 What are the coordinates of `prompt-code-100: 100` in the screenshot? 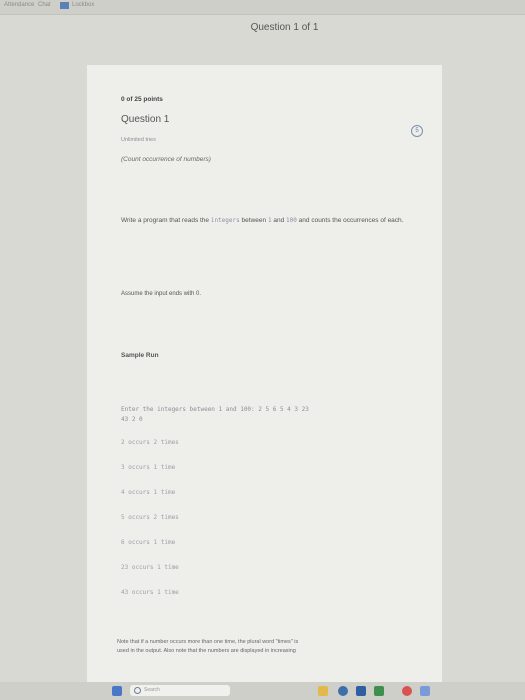 It's located at (291, 220).